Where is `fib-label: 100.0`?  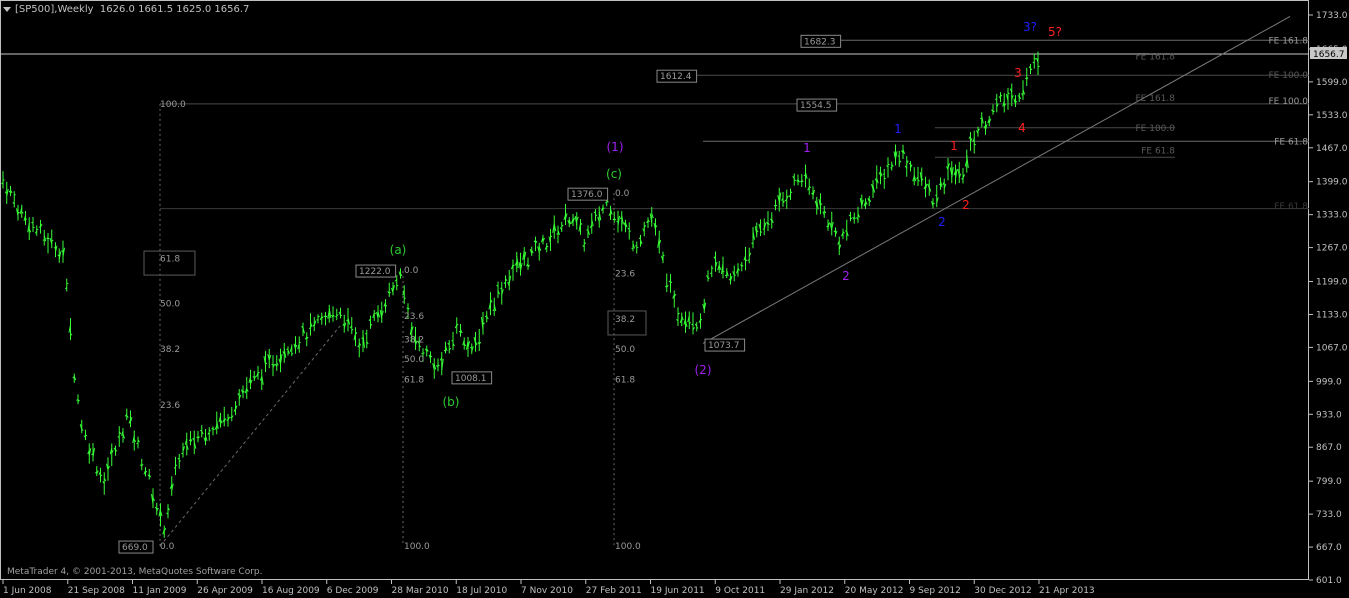 fib-label: 100.0 is located at coordinates (628, 547).